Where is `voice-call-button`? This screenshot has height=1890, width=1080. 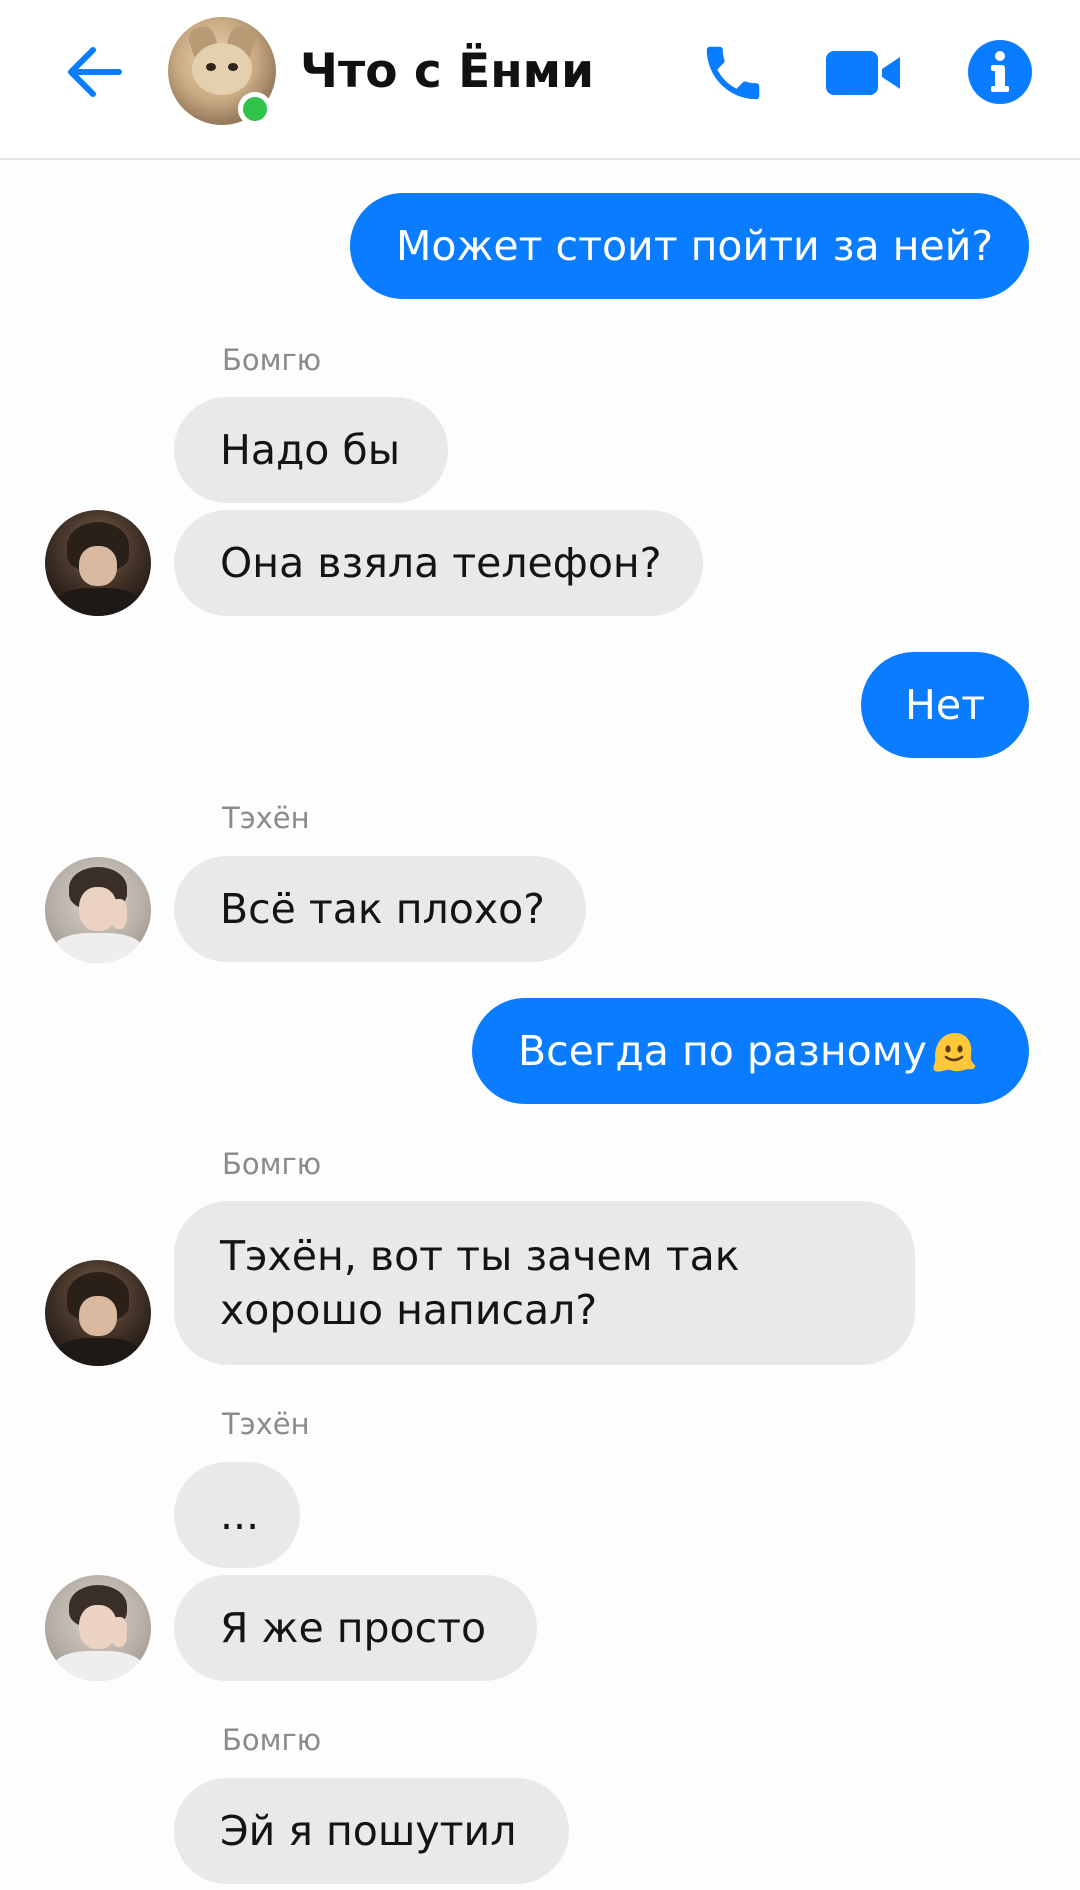 voice-call-button is located at coordinates (733, 73).